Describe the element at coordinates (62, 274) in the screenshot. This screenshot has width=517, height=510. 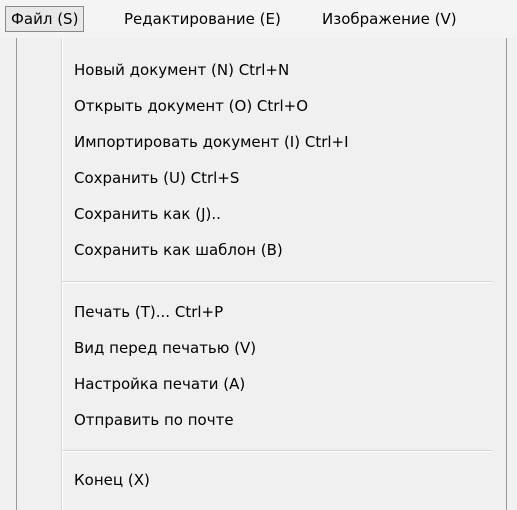
I see `icon-gutter-divider-highlight` at that location.